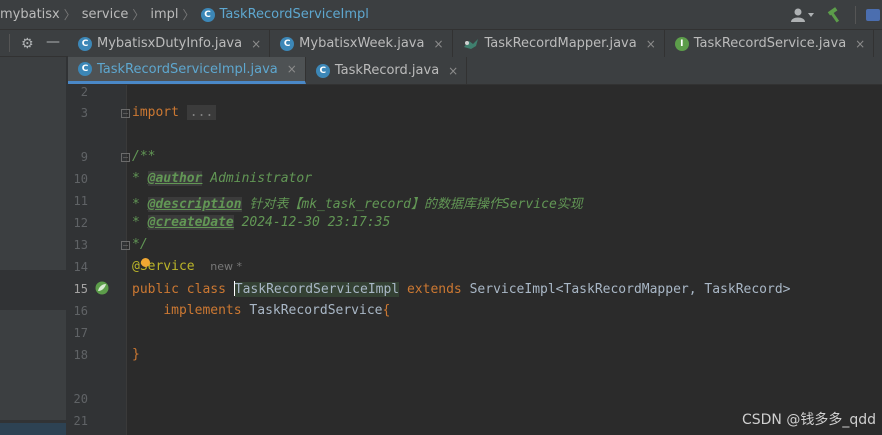  I want to click on breadcrumb-item-mybatisx: mybatisx, so click(30, 14).